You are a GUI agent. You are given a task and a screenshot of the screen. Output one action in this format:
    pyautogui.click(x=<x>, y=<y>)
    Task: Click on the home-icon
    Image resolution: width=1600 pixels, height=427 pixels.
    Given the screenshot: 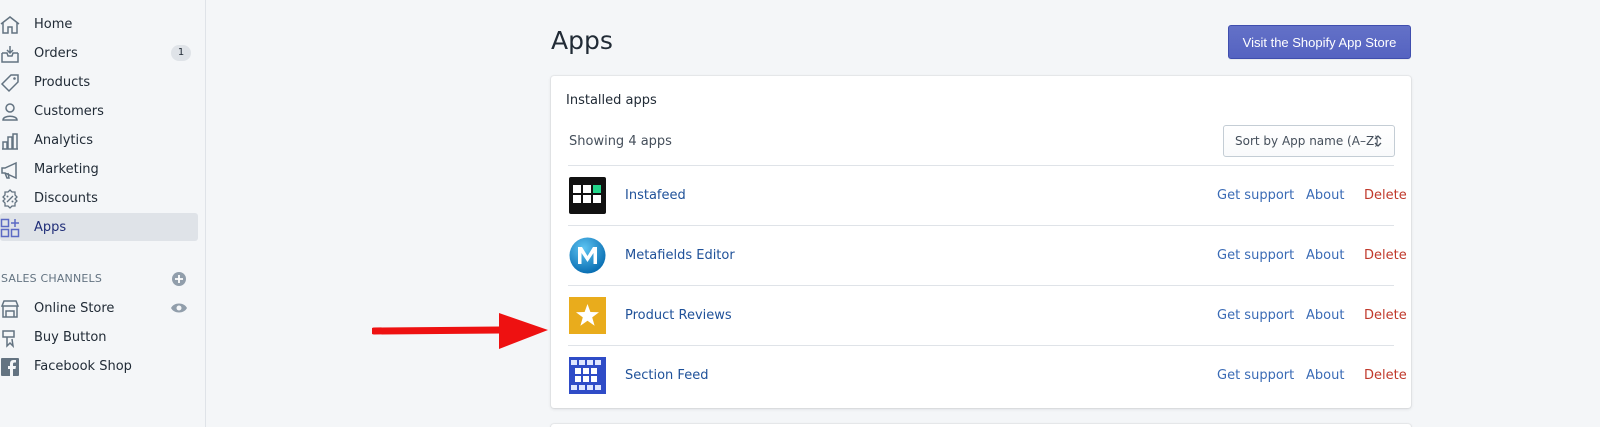 What is the action you would take?
    pyautogui.click(x=10, y=25)
    